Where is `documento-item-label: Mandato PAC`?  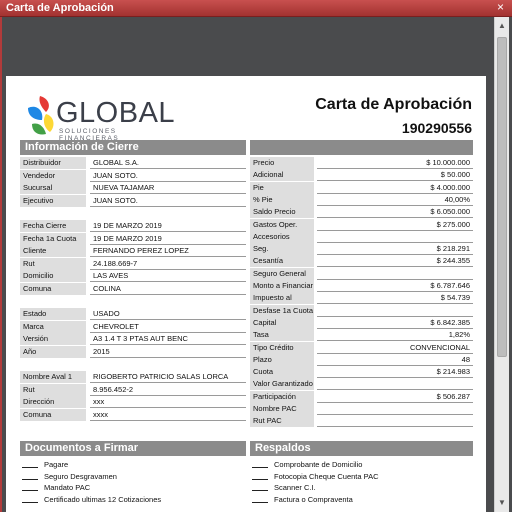 documento-item-label: Mandato PAC is located at coordinates (67, 487).